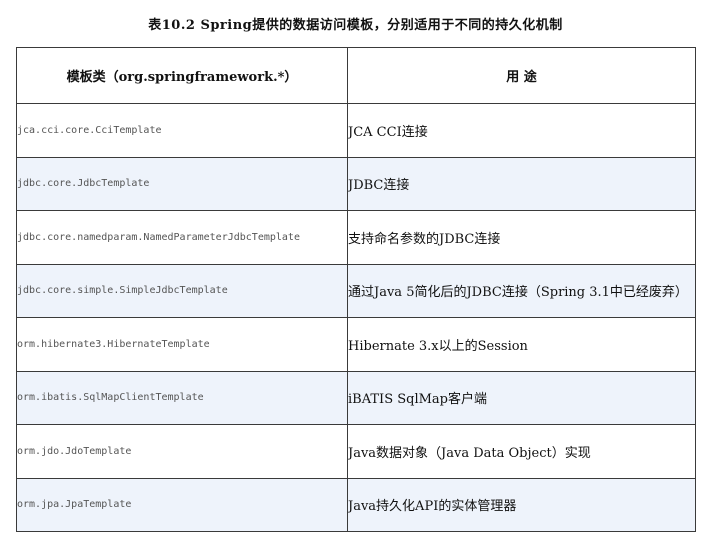 The width and height of the screenshot is (711, 533). What do you see at coordinates (182, 344) in the screenshot?
I see `template-class-cell: orm.hibernate3.HibernateTemplate` at bounding box center [182, 344].